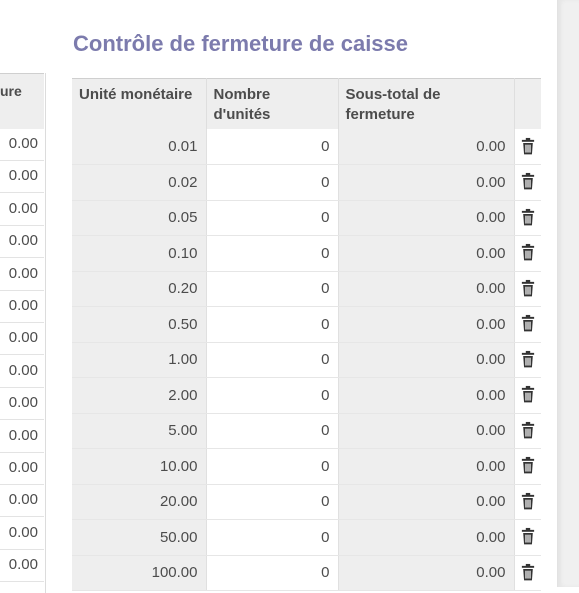 The image size is (579, 593). What do you see at coordinates (139, 573) in the screenshot?
I see `unit-value: 100.00` at bounding box center [139, 573].